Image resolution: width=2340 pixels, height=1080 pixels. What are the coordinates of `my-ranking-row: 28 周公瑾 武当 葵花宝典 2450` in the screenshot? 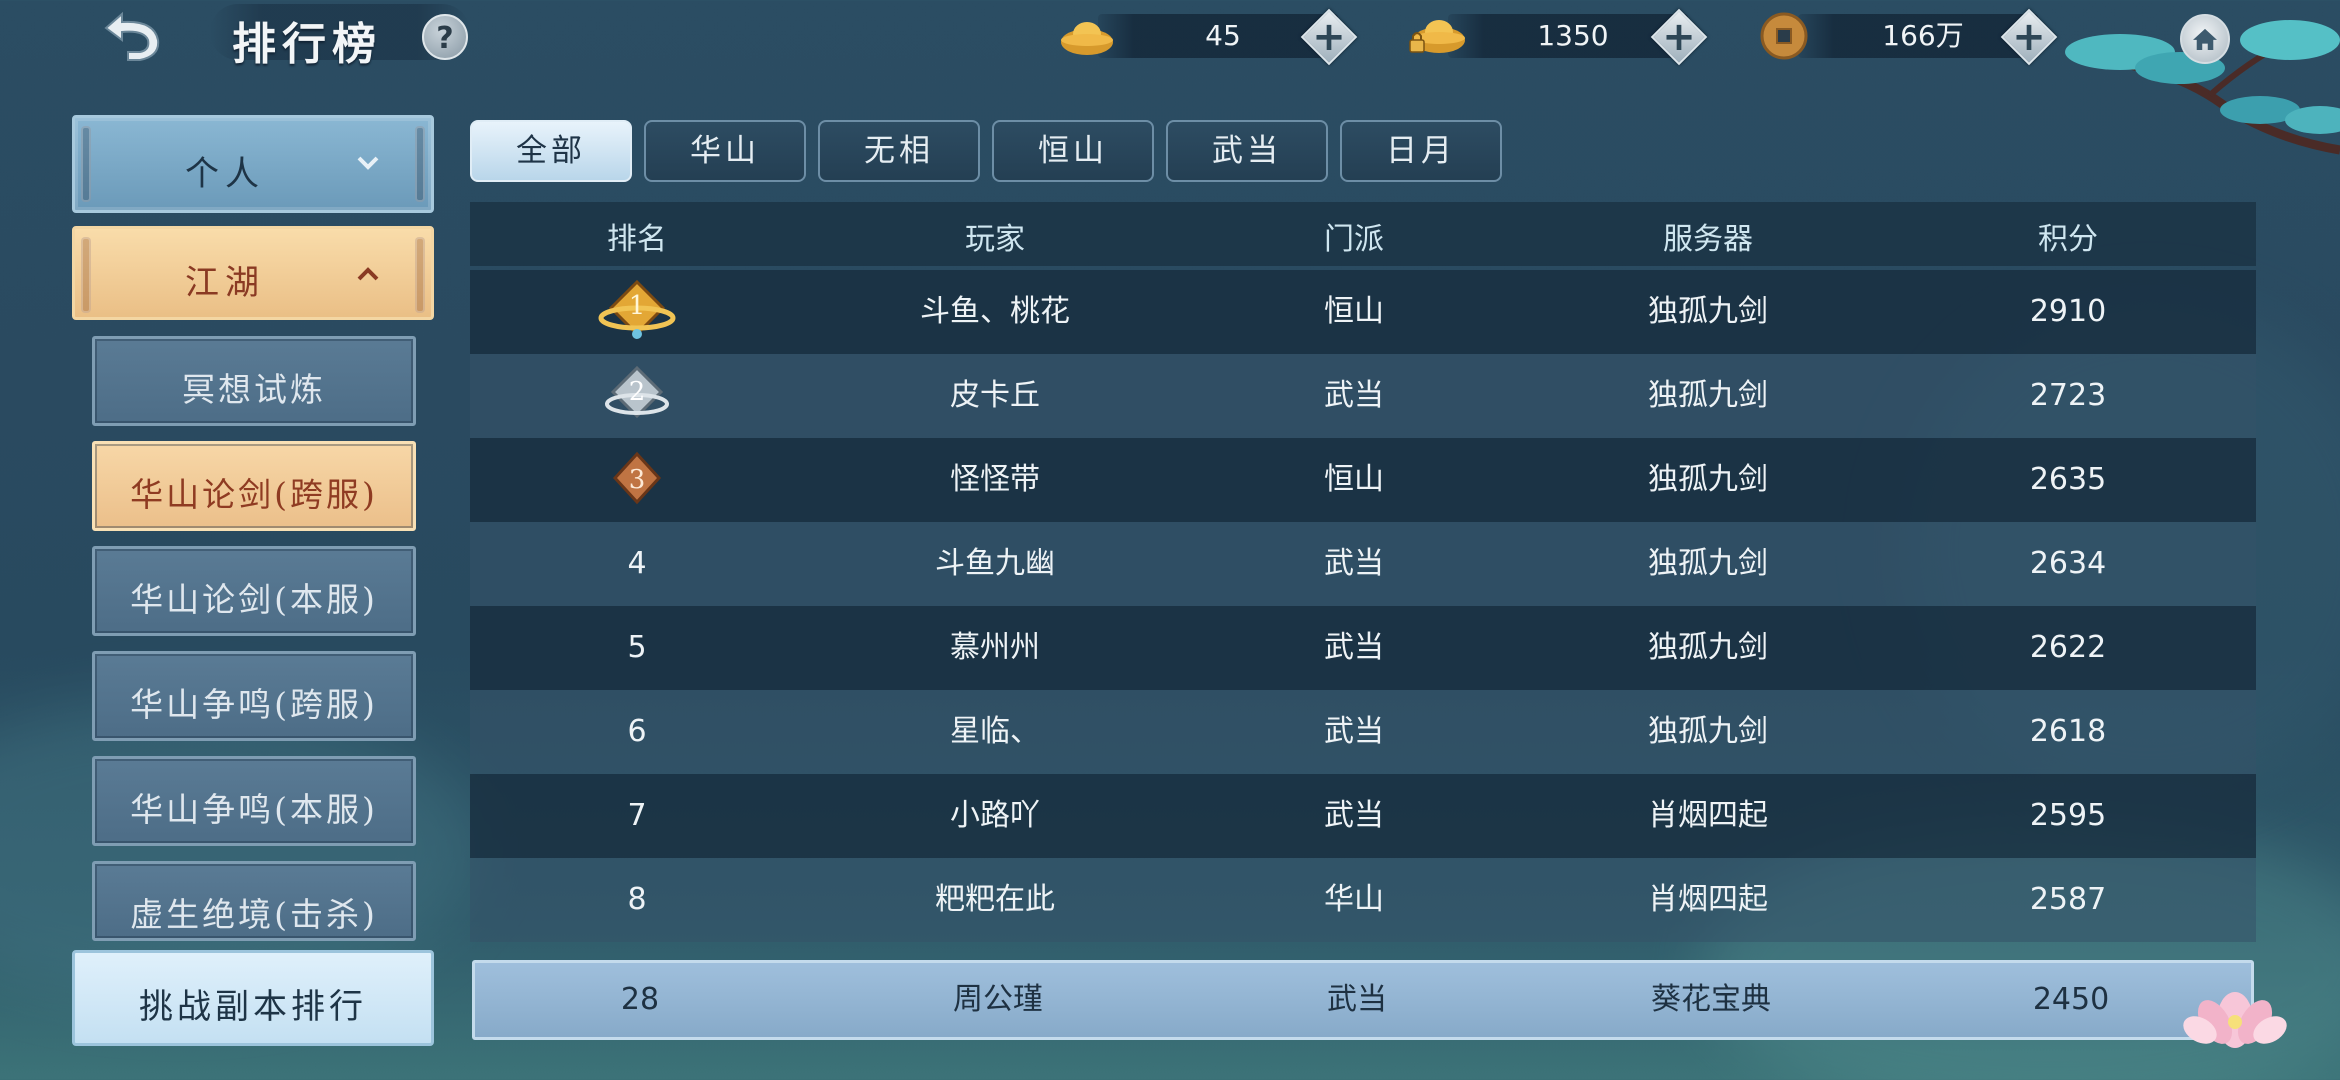 It's located at (1363, 1000).